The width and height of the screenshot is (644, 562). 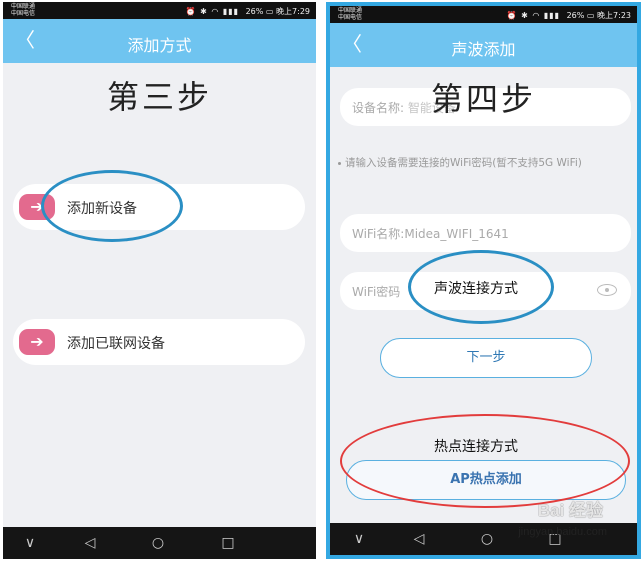 I want to click on hotspot-connection-label: 热点连接方式, so click(x=476, y=447).